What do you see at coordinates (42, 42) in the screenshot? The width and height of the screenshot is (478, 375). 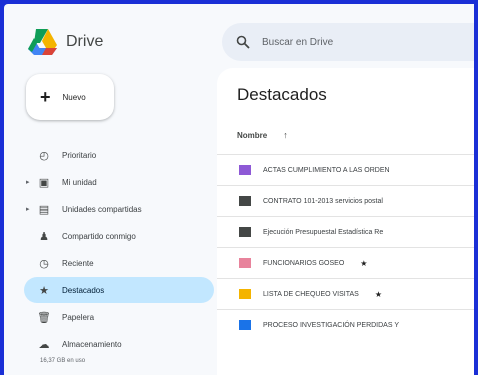 I see `drive-logo-icon` at bounding box center [42, 42].